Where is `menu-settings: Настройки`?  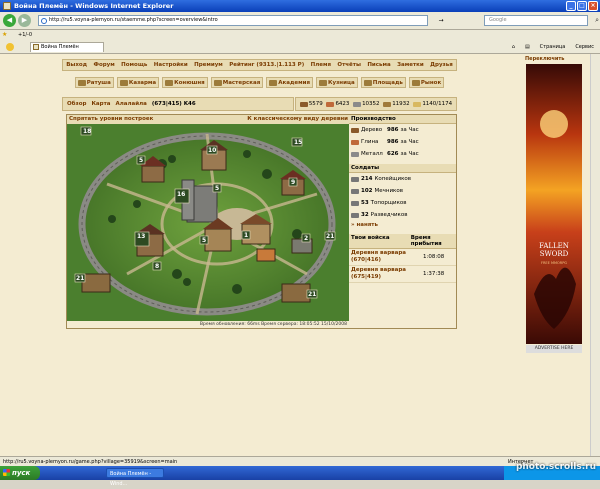
menu-settings: Настройки is located at coordinates (171, 65).